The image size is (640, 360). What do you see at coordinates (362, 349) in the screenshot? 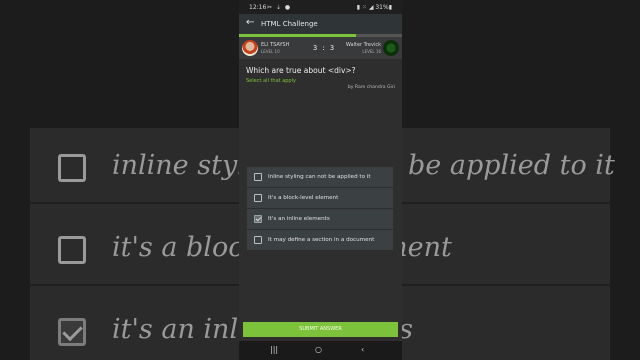
I see `back-icon: ‹` at bounding box center [362, 349].